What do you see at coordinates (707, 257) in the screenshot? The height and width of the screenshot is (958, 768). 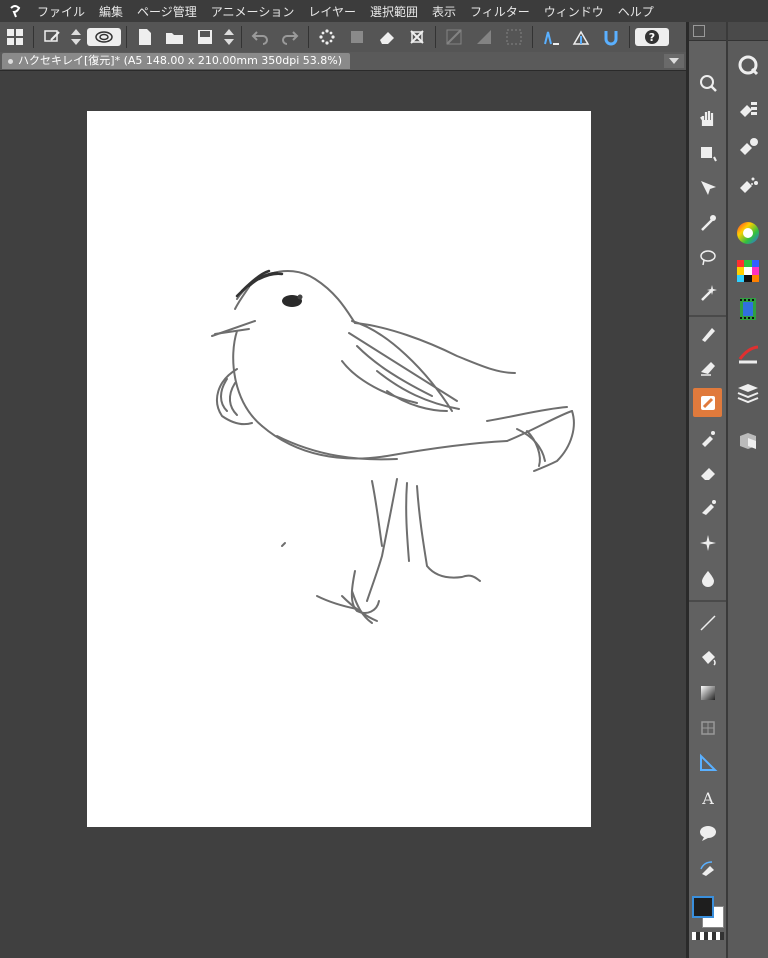 I see `lasso-tool-icon` at bounding box center [707, 257].